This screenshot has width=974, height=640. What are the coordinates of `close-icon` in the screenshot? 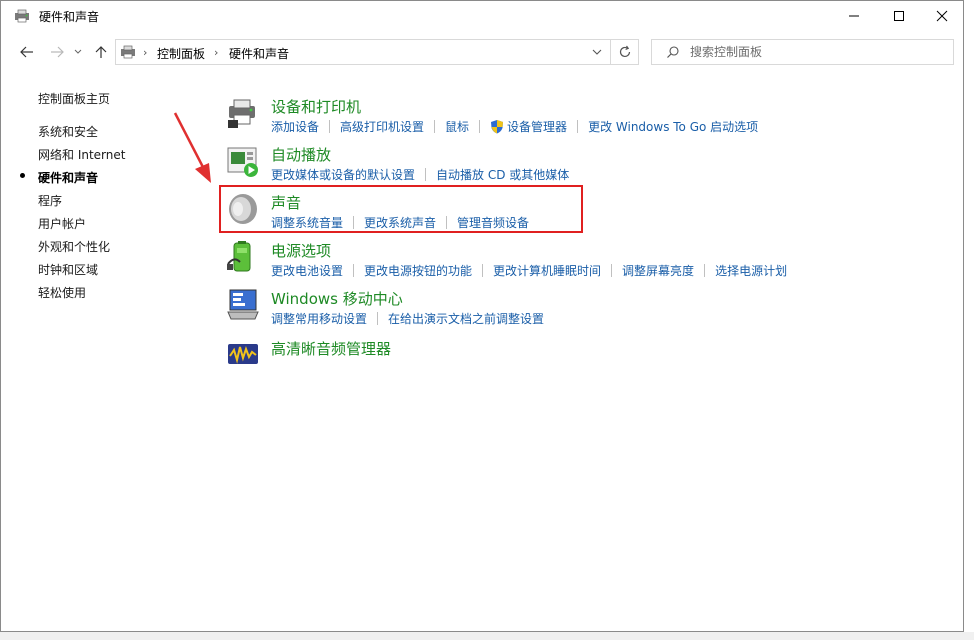 It's located at (942, 16).